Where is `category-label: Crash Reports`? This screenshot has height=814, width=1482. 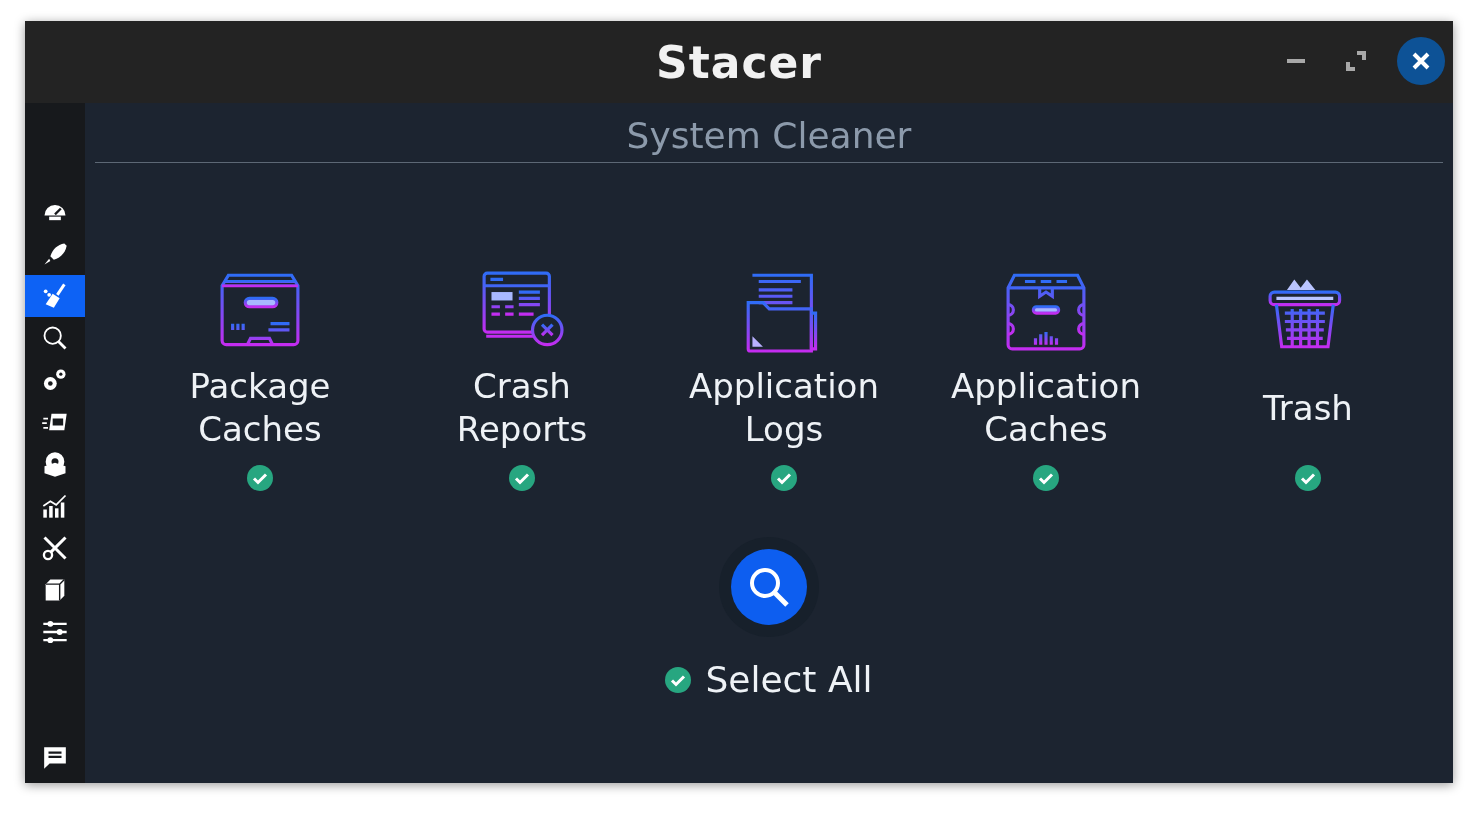
category-label: Crash Reports is located at coordinates (522, 408).